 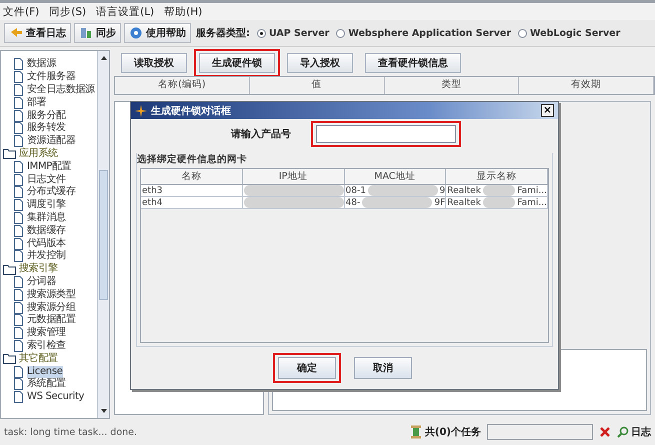 I want to click on tree-item: 系统配置, so click(x=46, y=384).